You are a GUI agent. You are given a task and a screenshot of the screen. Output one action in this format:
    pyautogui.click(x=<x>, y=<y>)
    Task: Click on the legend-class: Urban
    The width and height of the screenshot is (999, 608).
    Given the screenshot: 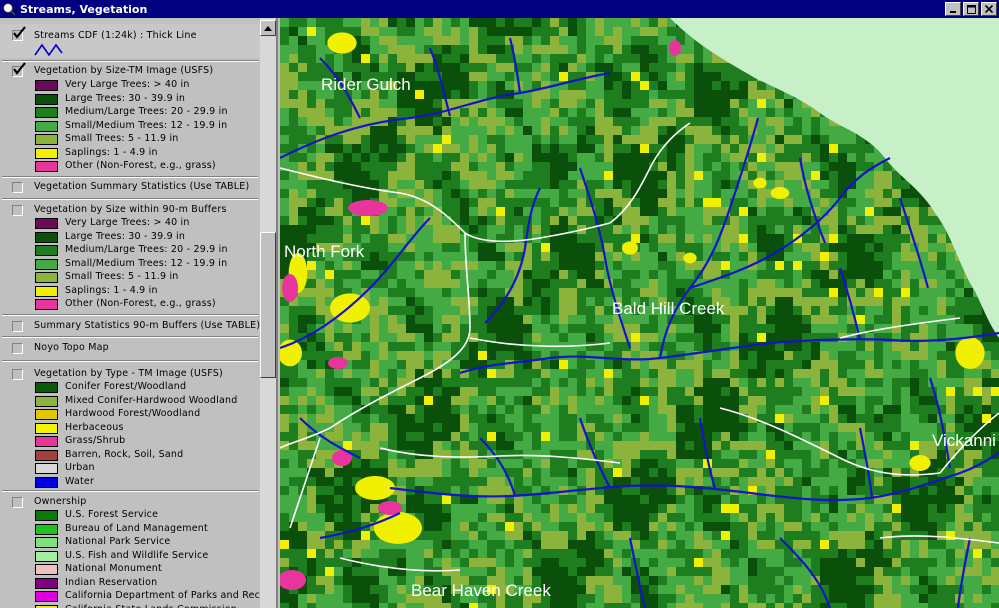 What is the action you would take?
    pyautogui.click(x=150, y=468)
    